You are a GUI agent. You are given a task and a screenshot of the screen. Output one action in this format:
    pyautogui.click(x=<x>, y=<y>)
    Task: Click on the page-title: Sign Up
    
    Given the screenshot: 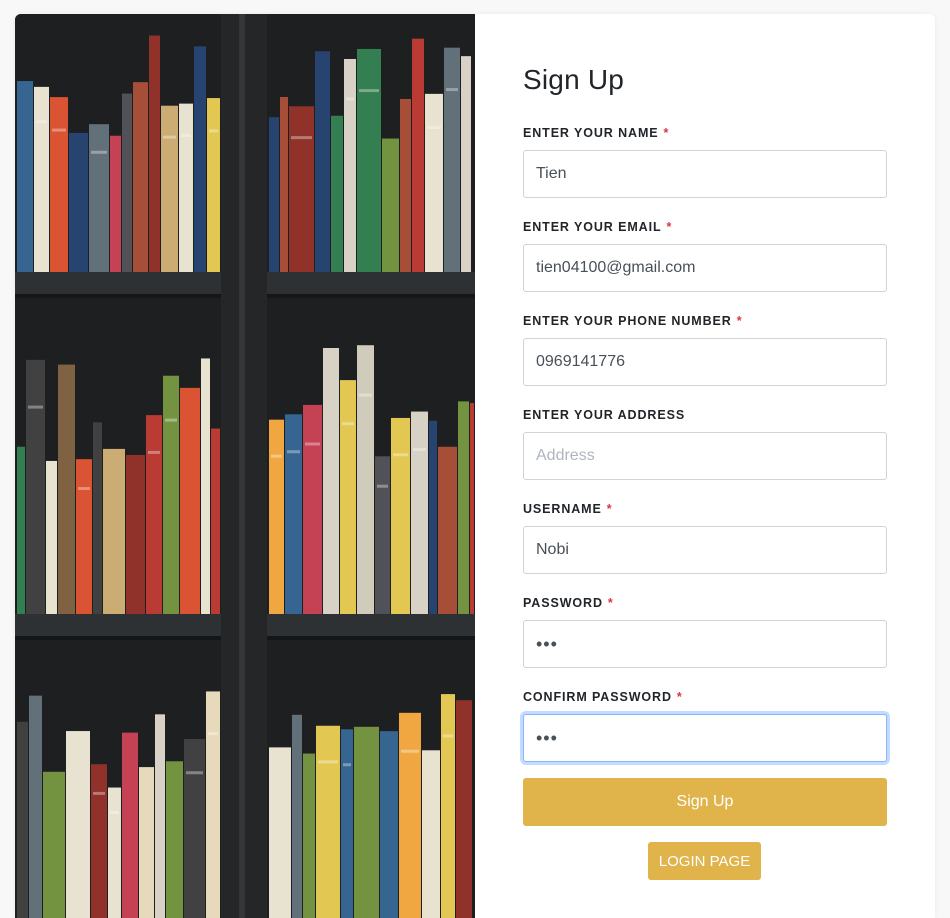 What is the action you would take?
    pyautogui.click(x=574, y=79)
    